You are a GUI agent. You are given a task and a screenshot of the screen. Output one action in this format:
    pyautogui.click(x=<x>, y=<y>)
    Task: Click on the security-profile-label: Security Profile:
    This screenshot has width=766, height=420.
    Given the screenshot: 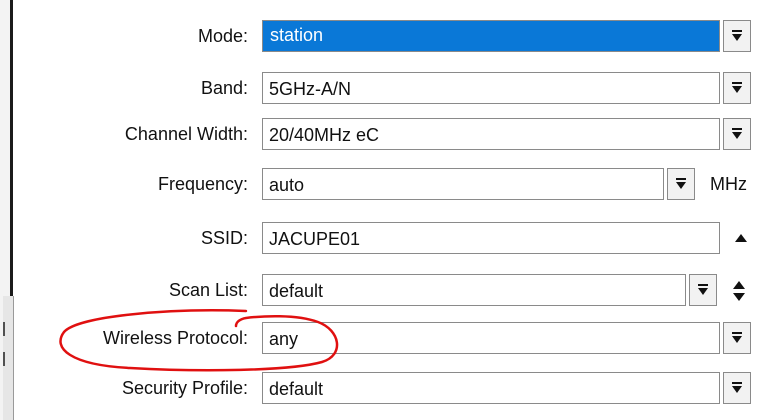 What is the action you would take?
    pyautogui.click(x=184, y=388)
    